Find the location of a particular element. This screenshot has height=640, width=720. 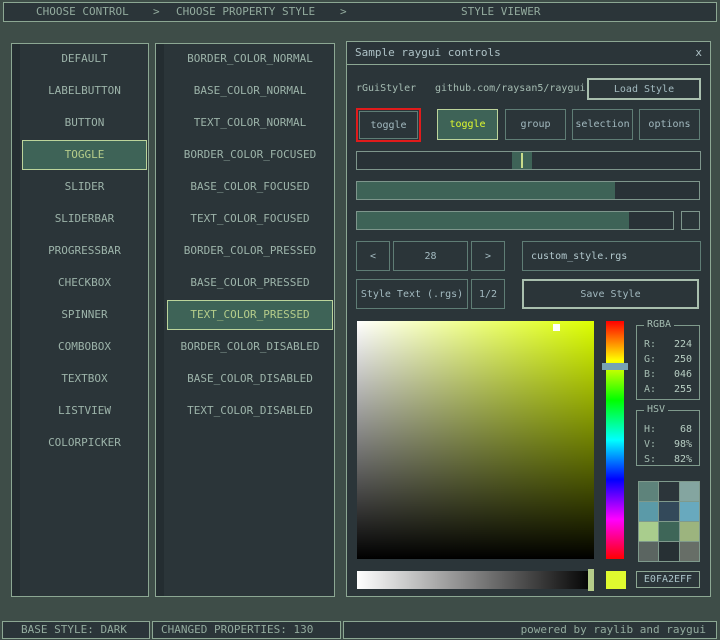

breadcrumb-style-viewer: STYLE VIEWER is located at coordinates (501, 11).